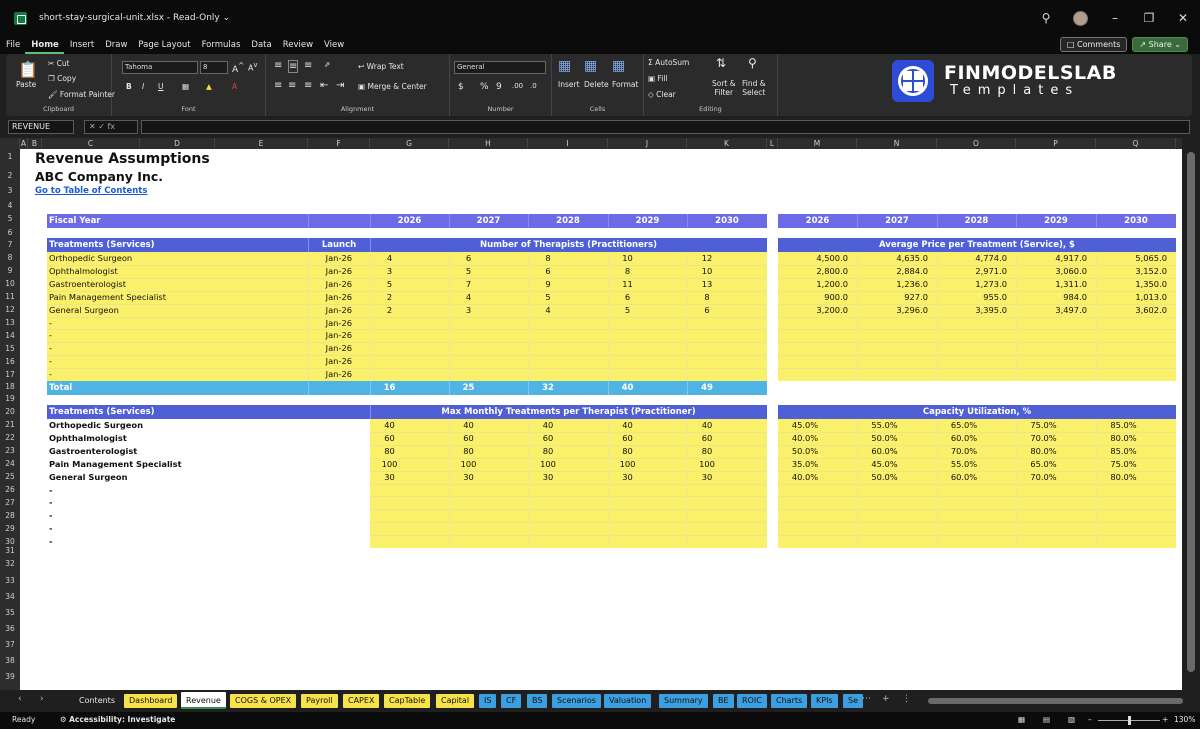 The height and width of the screenshot is (729, 1200). What do you see at coordinates (789, 701) in the screenshot?
I see `sheet-tab-charts: Charts` at bounding box center [789, 701].